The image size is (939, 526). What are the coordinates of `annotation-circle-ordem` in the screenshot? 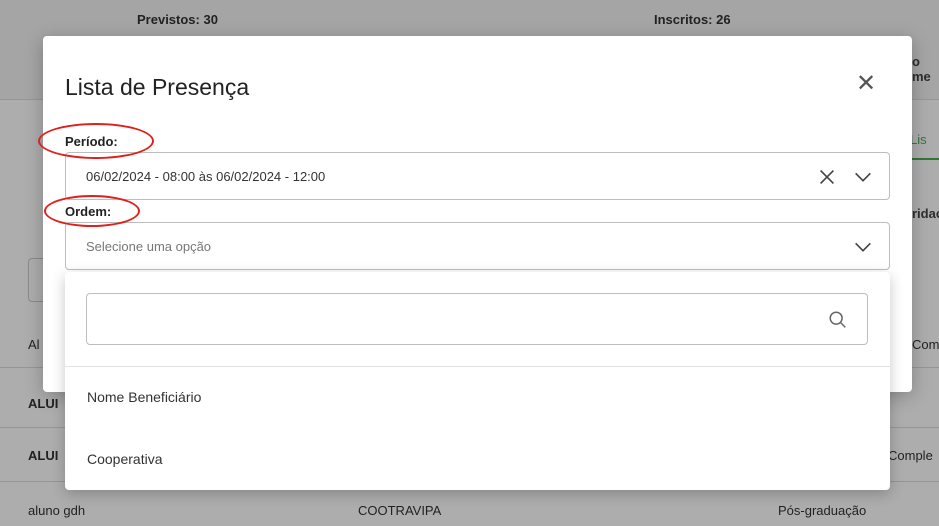 It's located at (92, 211).